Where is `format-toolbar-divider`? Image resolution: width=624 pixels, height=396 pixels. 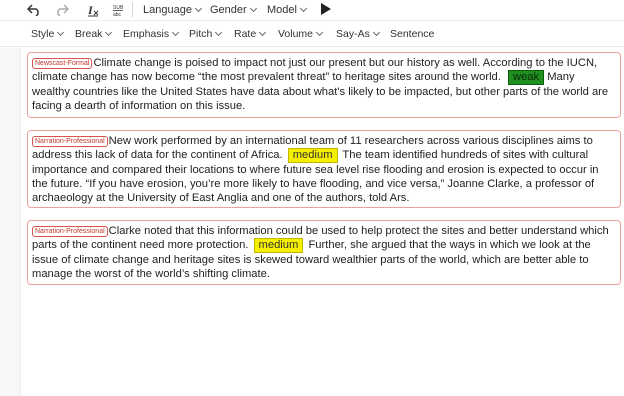
format-toolbar-divider is located at coordinates (312, 46).